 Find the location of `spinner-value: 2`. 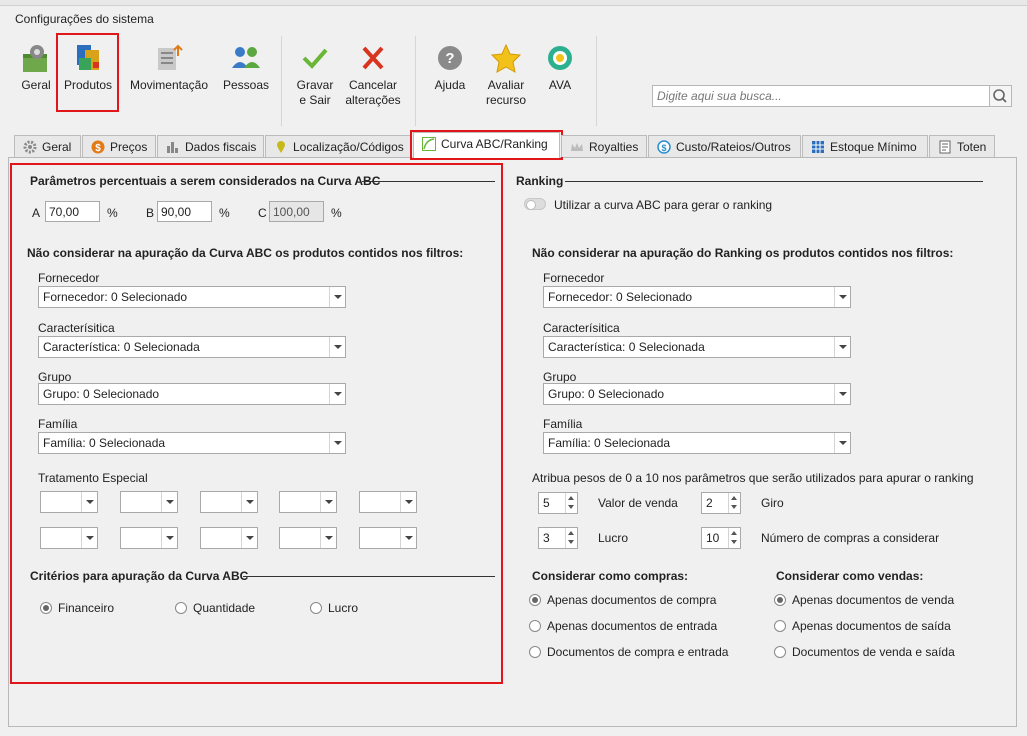

spinner-value: 2 is located at coordinates (709, 503).